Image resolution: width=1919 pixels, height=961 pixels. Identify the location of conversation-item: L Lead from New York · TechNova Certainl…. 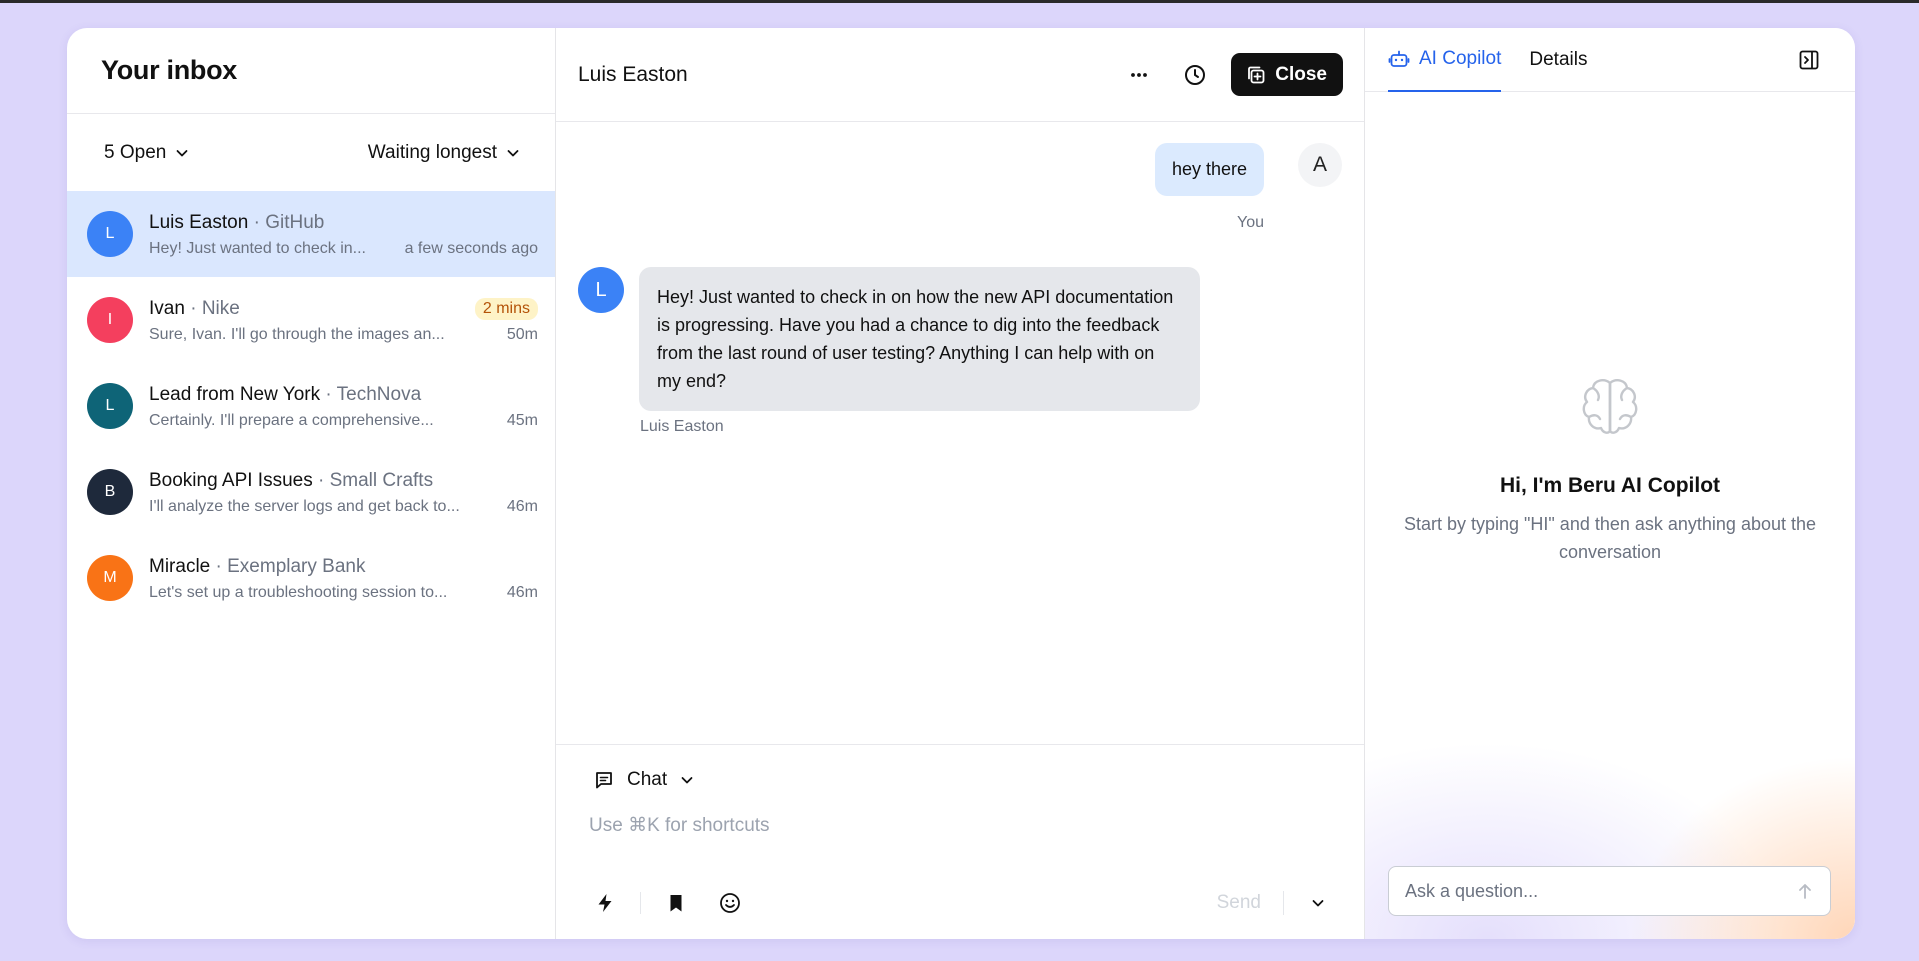
(311, 406).